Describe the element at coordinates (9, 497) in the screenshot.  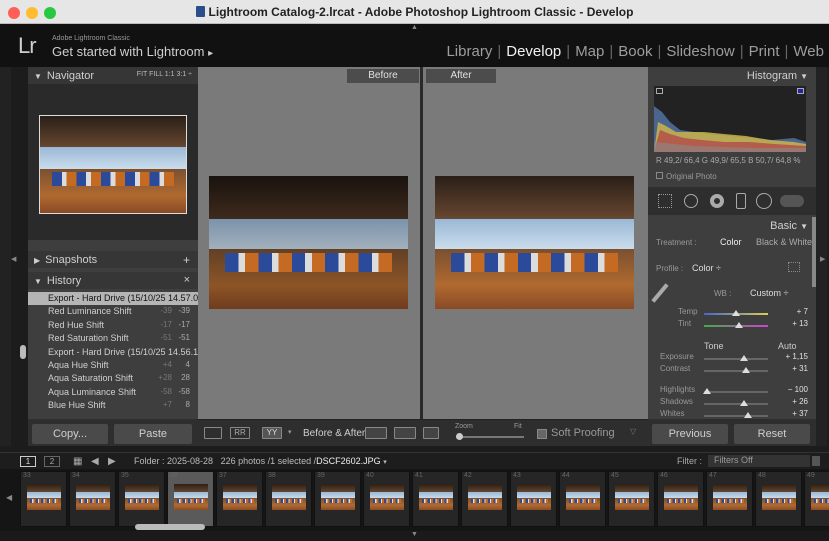
I see `filmstrip-prev-icon: ◀` at that location.